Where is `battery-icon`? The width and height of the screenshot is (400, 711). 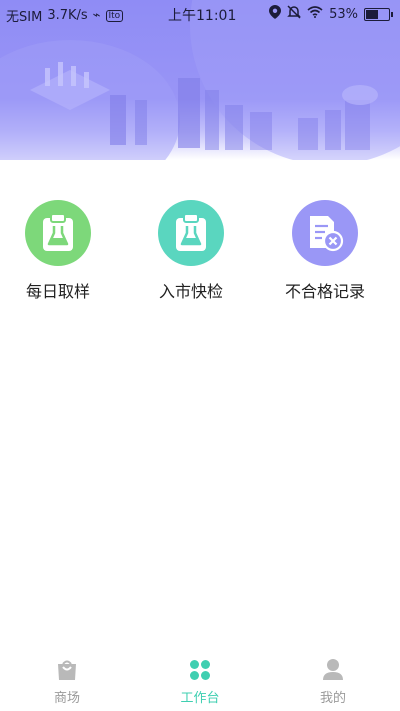
battery-icon is located at coordinates (378, 14).